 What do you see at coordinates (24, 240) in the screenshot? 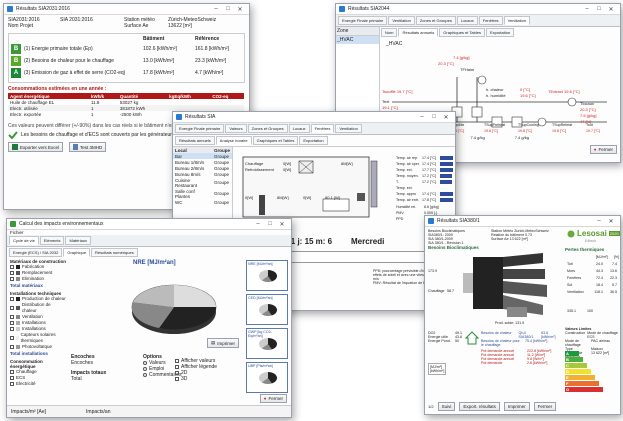
I see `tab-0: Cycle de vie` at bounding box center [24, 240].